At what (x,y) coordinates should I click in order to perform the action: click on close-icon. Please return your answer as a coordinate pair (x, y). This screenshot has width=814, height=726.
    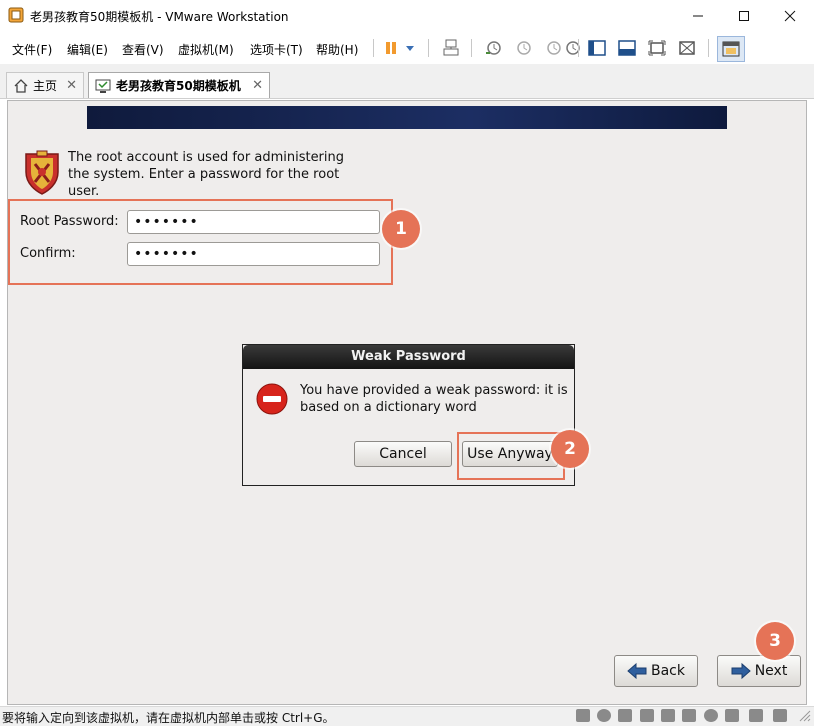
    Looking at the image, I should click on (790, 16).